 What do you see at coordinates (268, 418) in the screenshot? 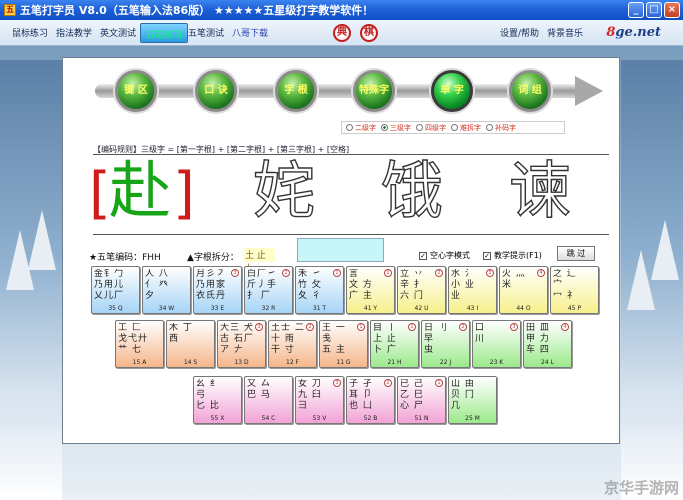
I see `key-code-label: 54 C` at bounding box center [268, 418].